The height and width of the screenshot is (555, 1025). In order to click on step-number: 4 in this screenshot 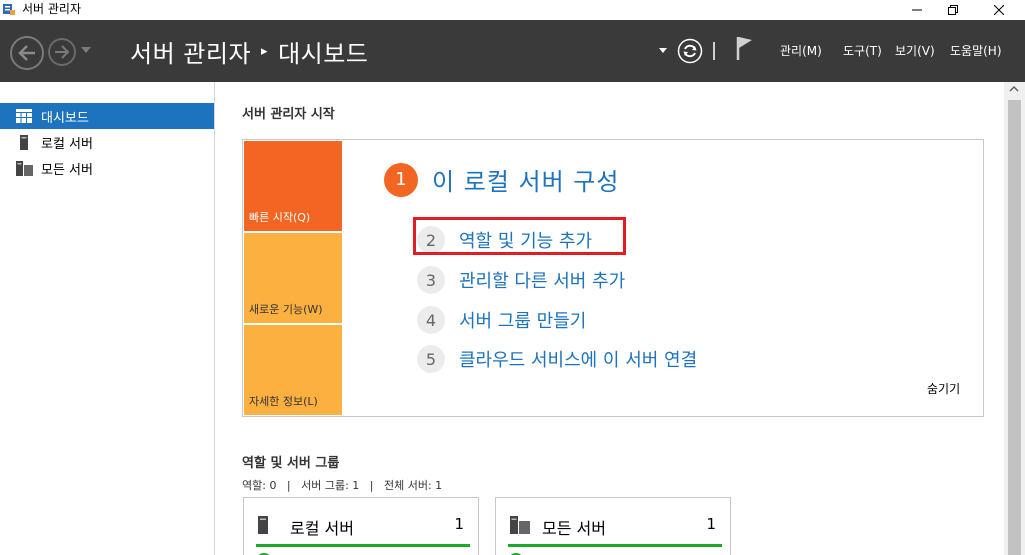, I will do `click(431, 320)`.